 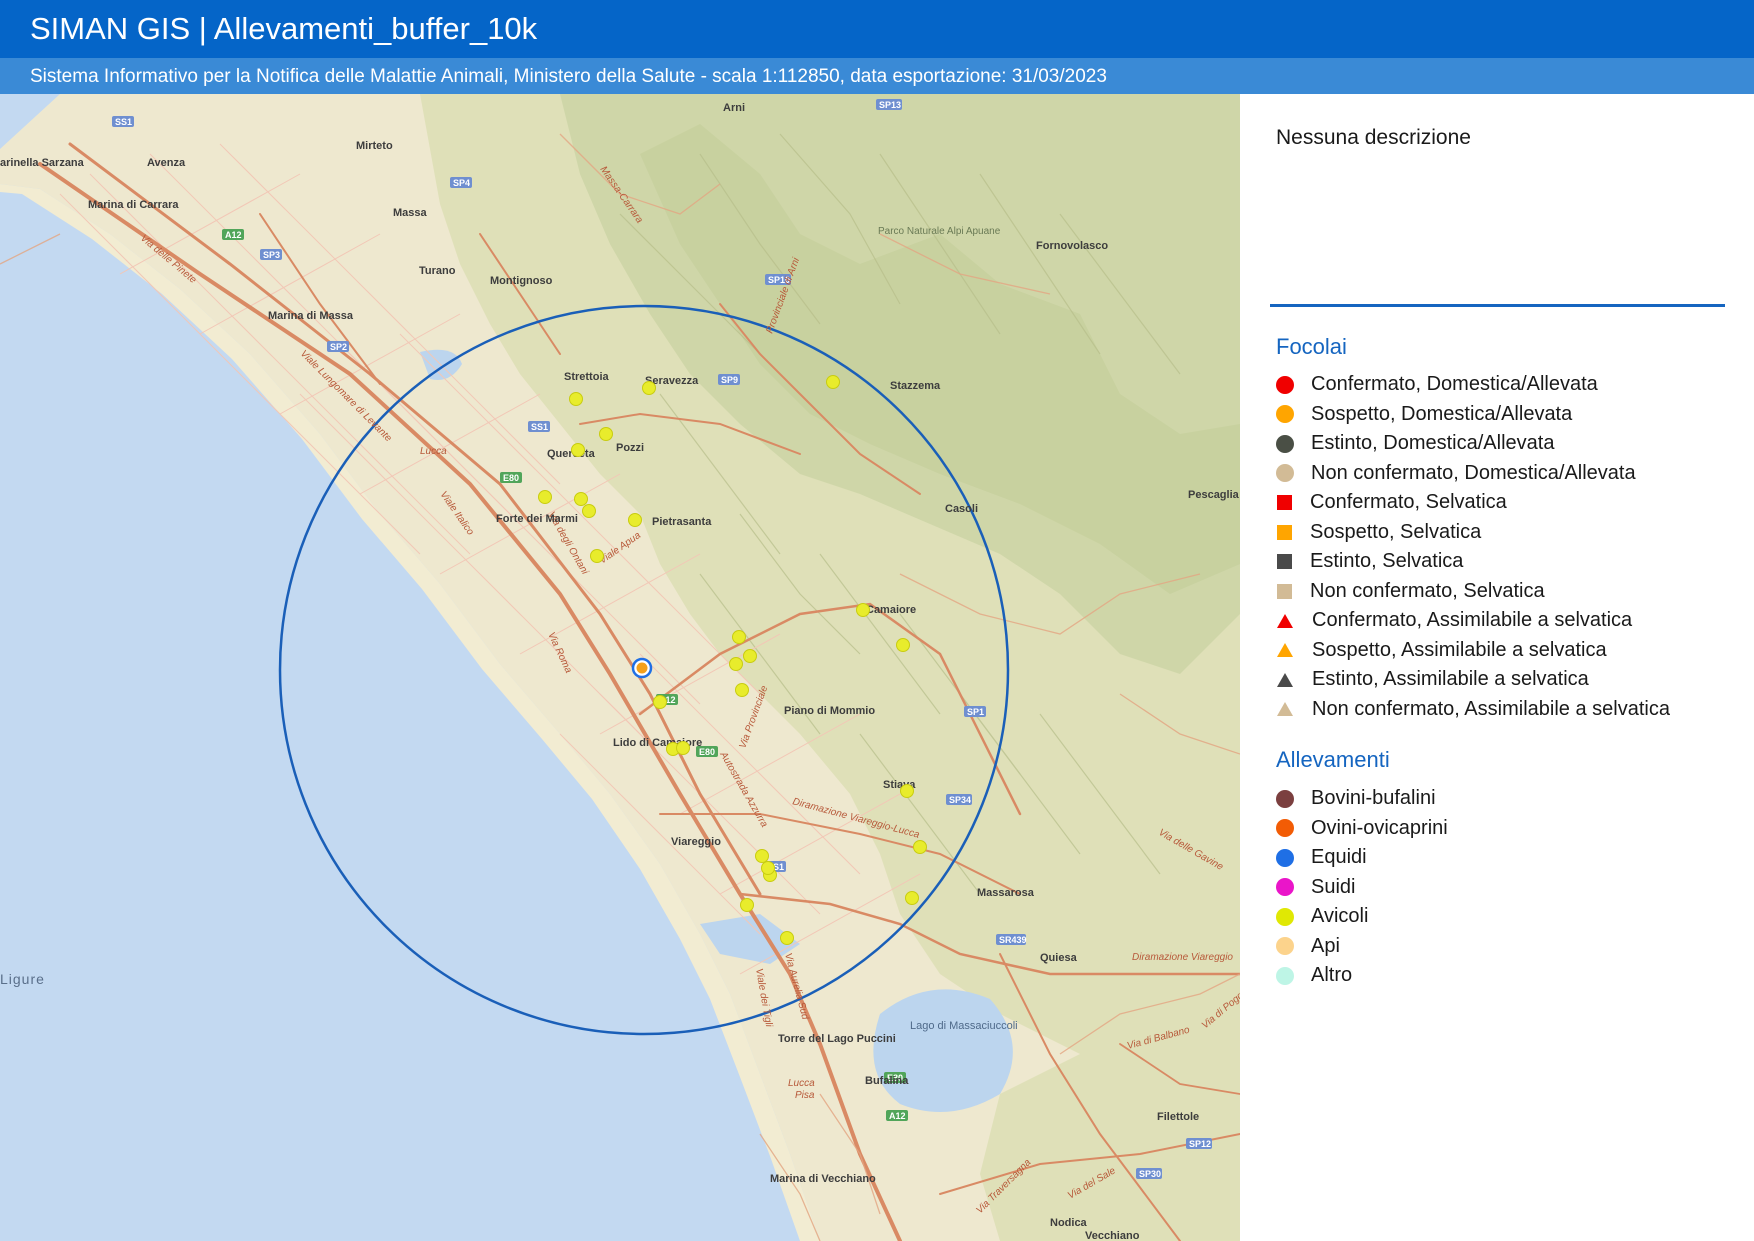 I want to click on shield-sp1: SP1, so click(x=975, y=712).